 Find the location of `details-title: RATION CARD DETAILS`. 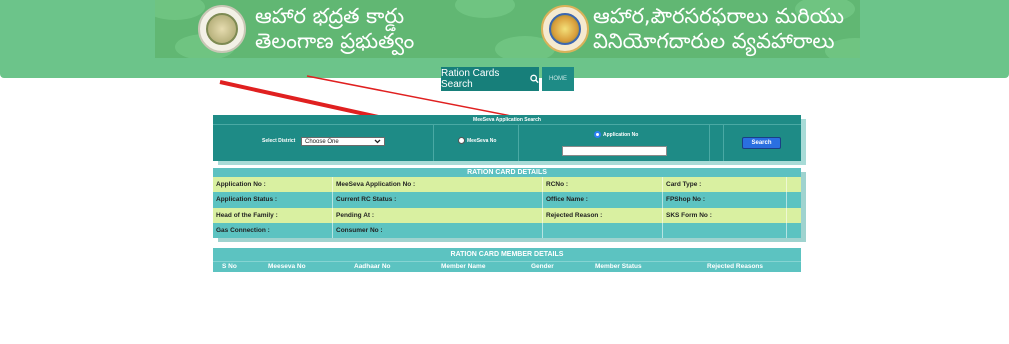

details-title: RATION CARD DETAILS is located at coordinates (507, 172).